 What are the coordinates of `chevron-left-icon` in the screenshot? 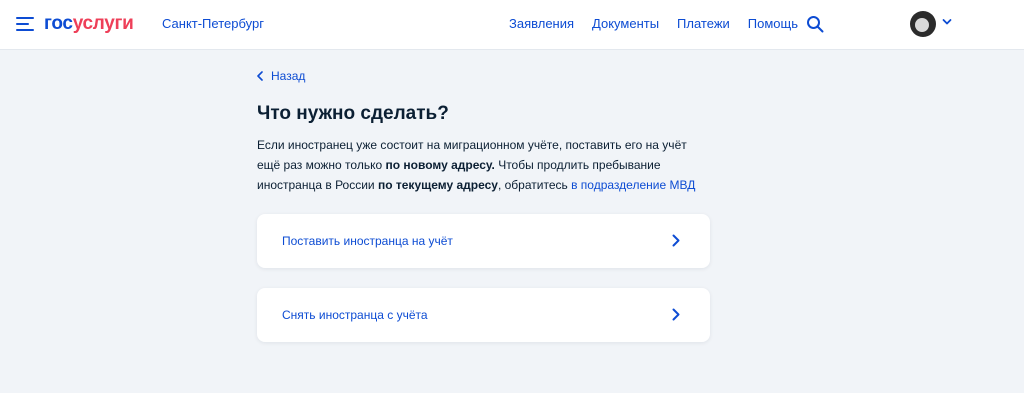 It's located at (260, 76).